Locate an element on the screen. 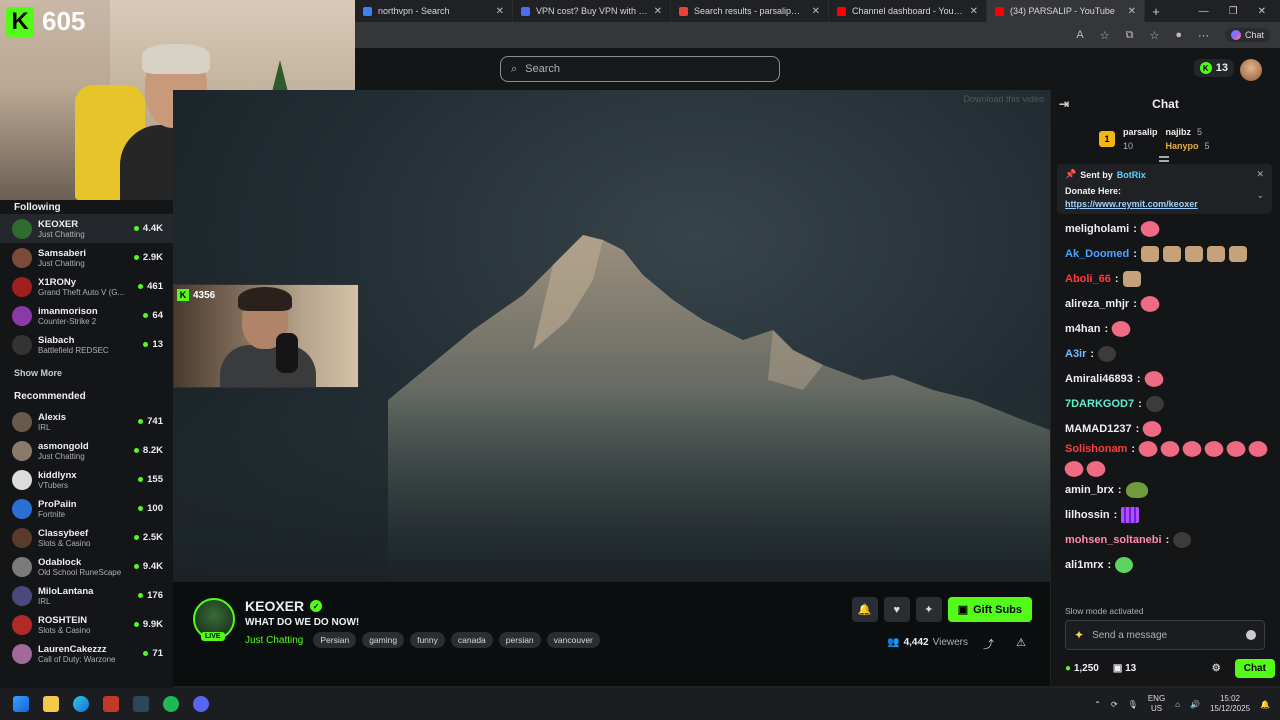 The width and height of the screenshot is (1280, 720). leader-entry: najibz 5 is located at coordinates (1188, 132).